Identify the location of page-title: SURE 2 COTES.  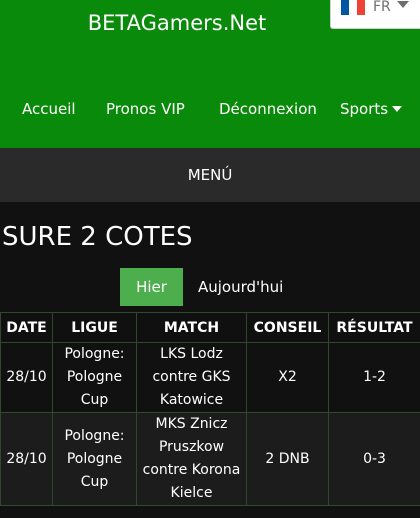
(97, 237).